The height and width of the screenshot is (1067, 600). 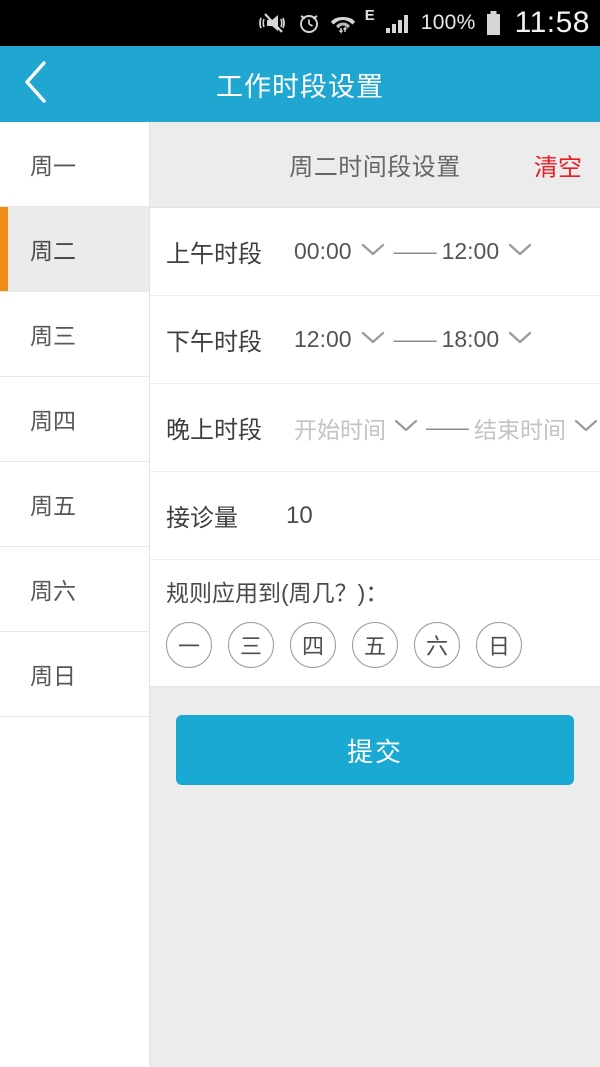 I want to click on chip-saturday: 六, so click(x=437, y=645).